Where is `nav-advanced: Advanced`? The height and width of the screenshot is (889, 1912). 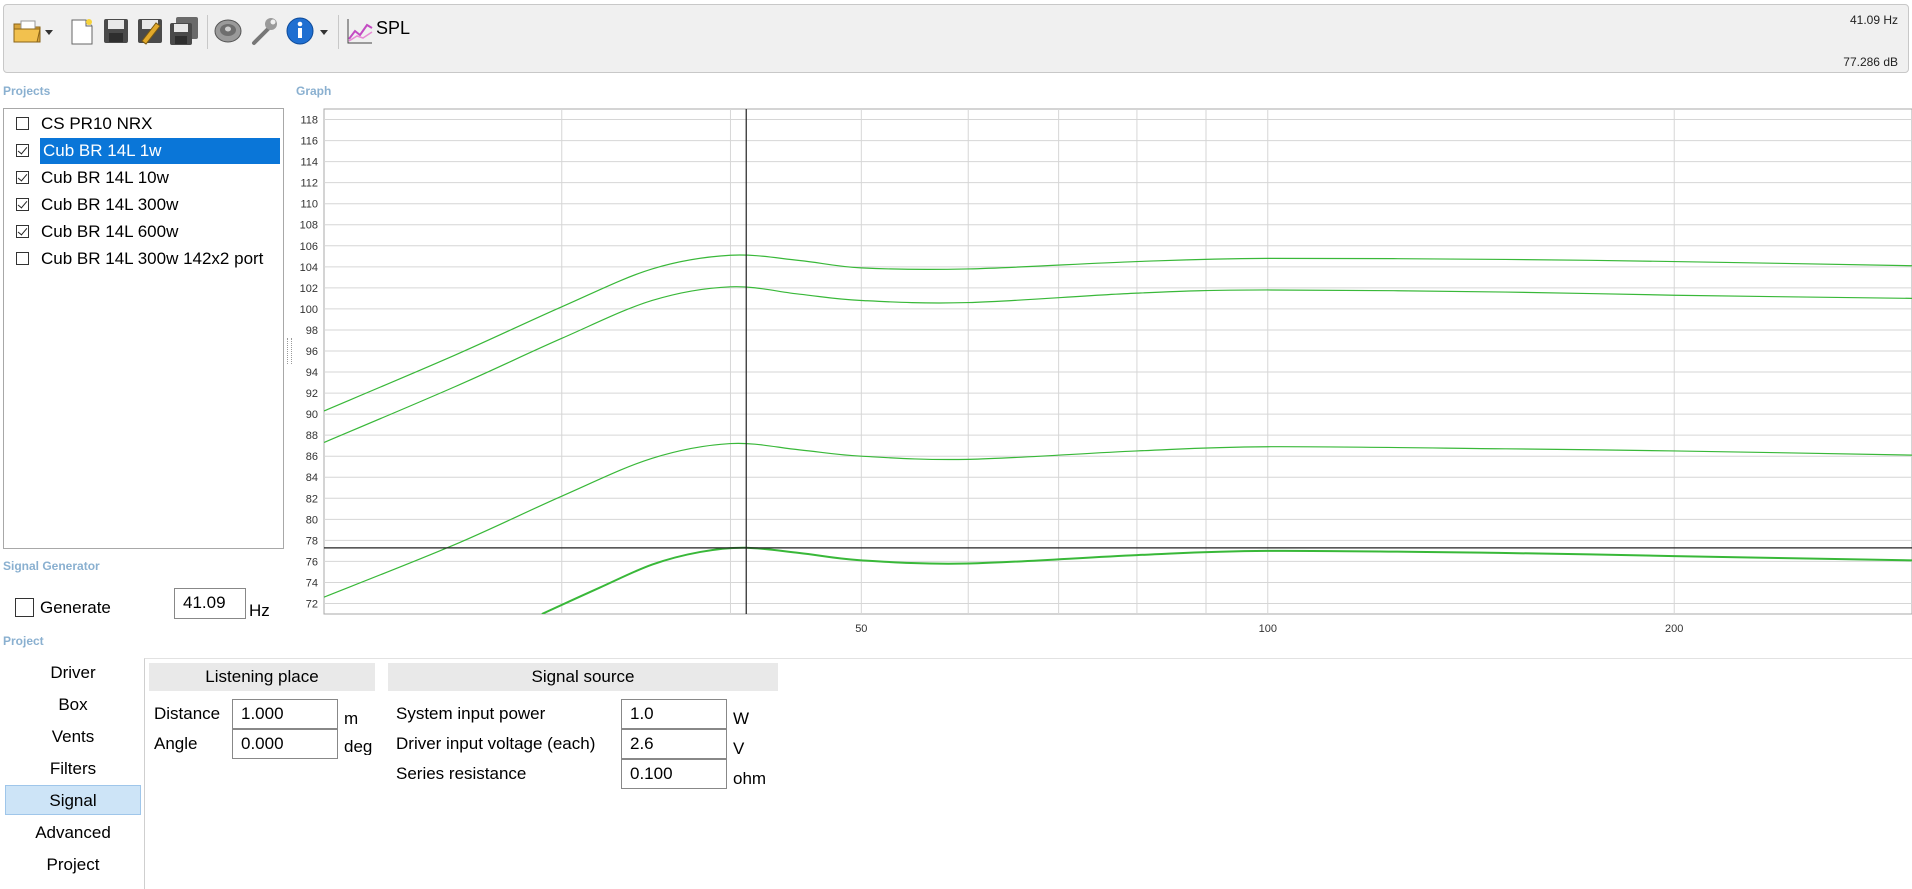
nav-advanced: Advanced is located at coordinates (73, 833).